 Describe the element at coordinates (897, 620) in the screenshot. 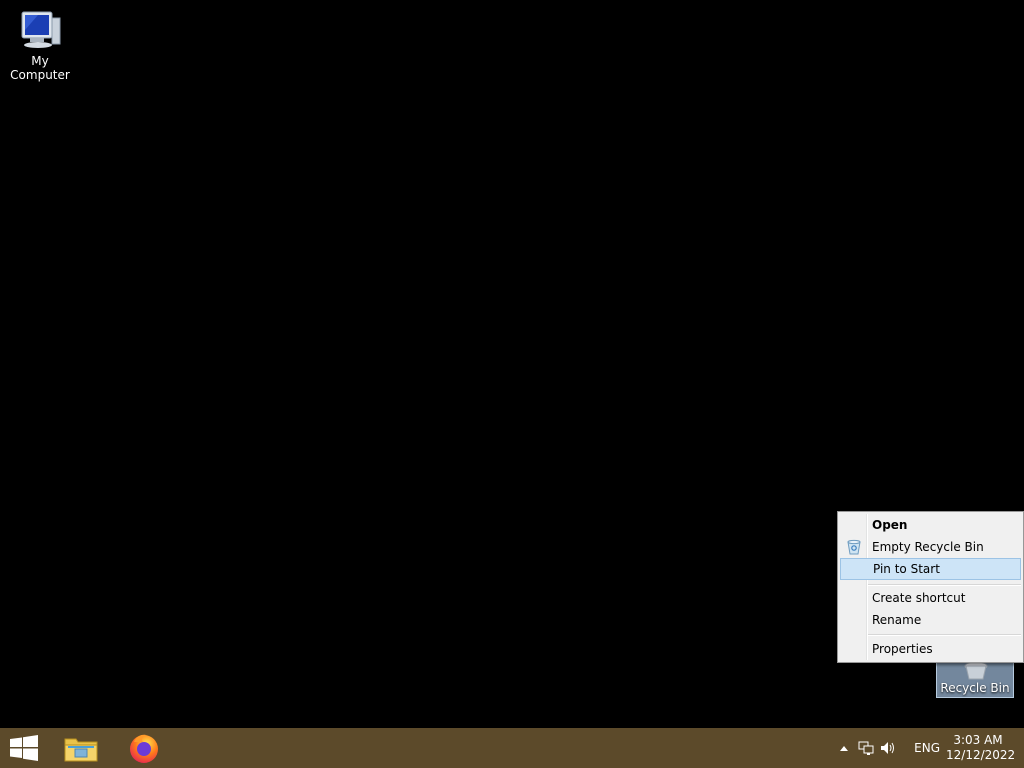

I see `menu-item-label: Rename` at that location.